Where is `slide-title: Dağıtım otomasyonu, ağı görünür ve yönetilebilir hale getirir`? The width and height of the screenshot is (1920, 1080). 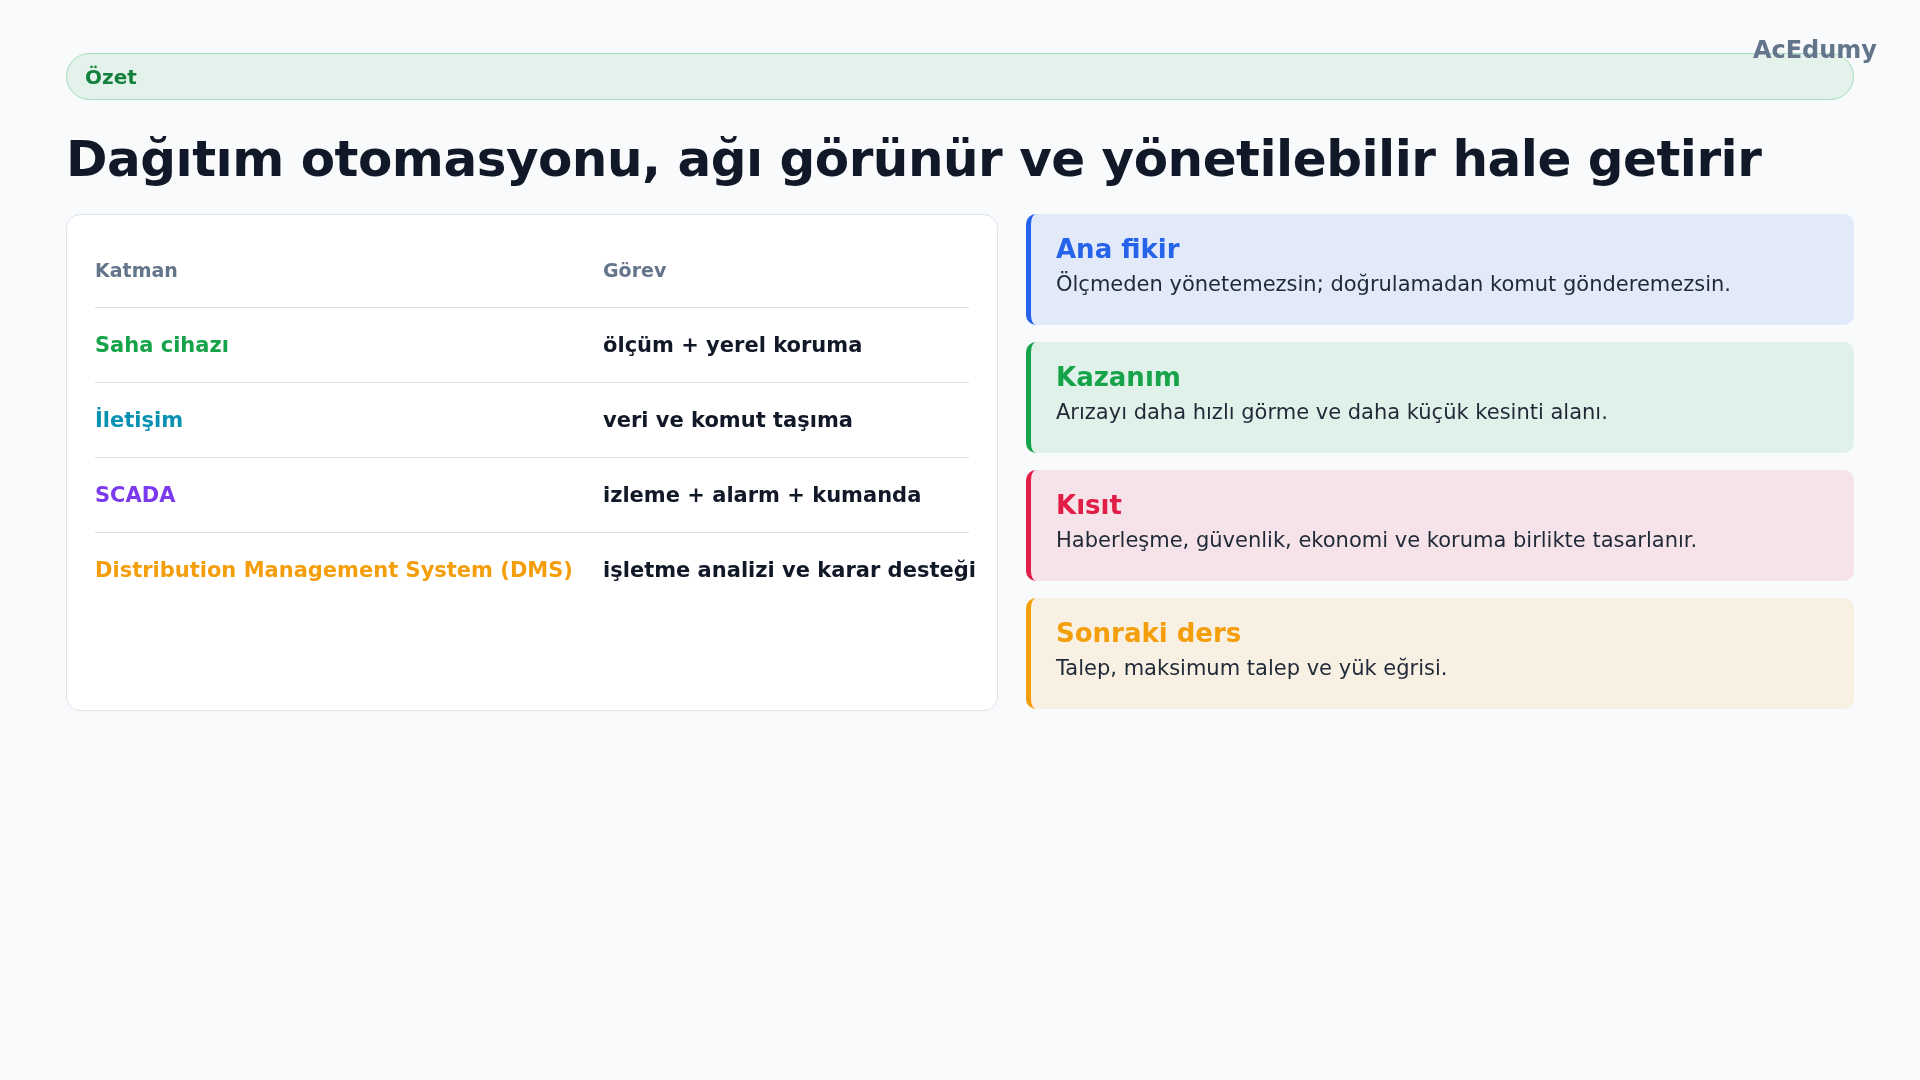 slide-title: Dağıtım otomasyonu, ağı görünür ve yönetilebilir hale getirir is located at coordinates (914, 159).